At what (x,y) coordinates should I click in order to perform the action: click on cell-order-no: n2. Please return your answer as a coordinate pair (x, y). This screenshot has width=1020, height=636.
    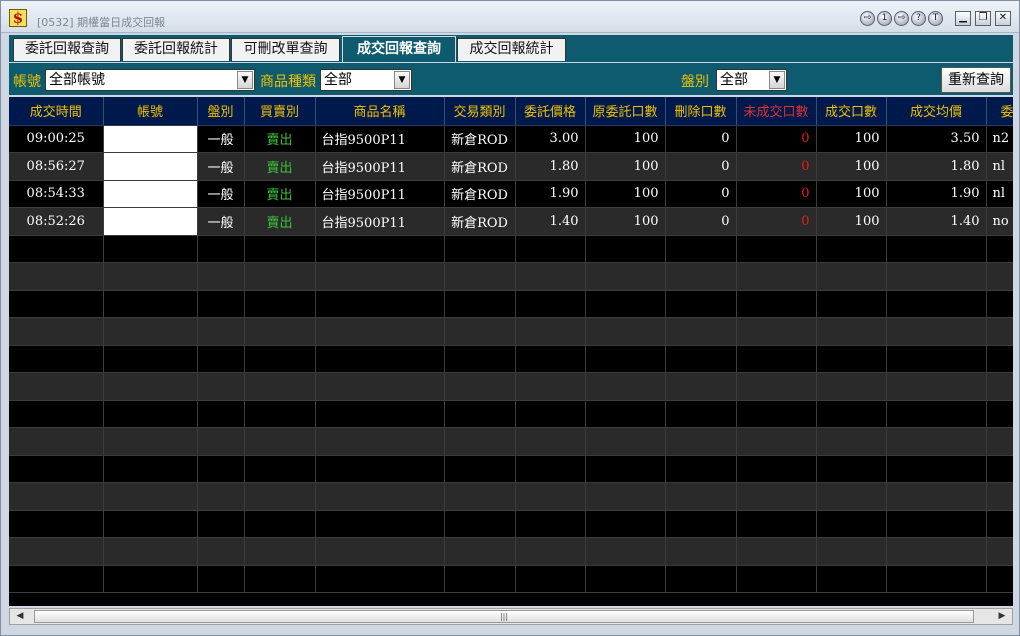
    Looking at the image, I should click on (999, 139).